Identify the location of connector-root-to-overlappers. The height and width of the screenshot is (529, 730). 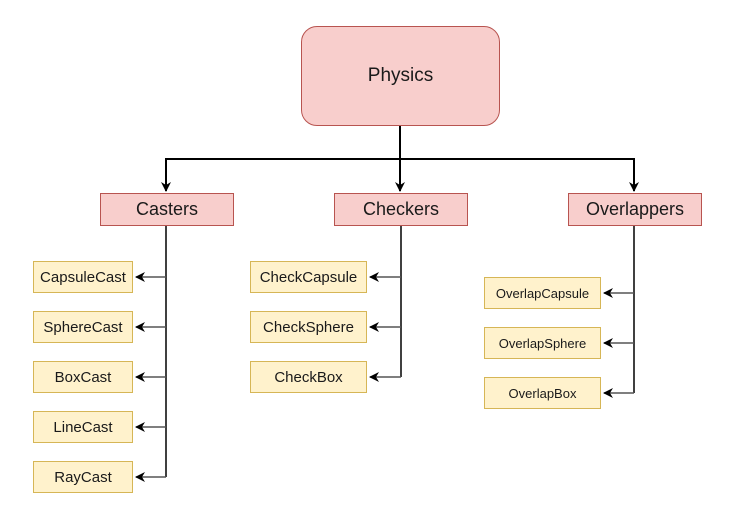
(519, 175).